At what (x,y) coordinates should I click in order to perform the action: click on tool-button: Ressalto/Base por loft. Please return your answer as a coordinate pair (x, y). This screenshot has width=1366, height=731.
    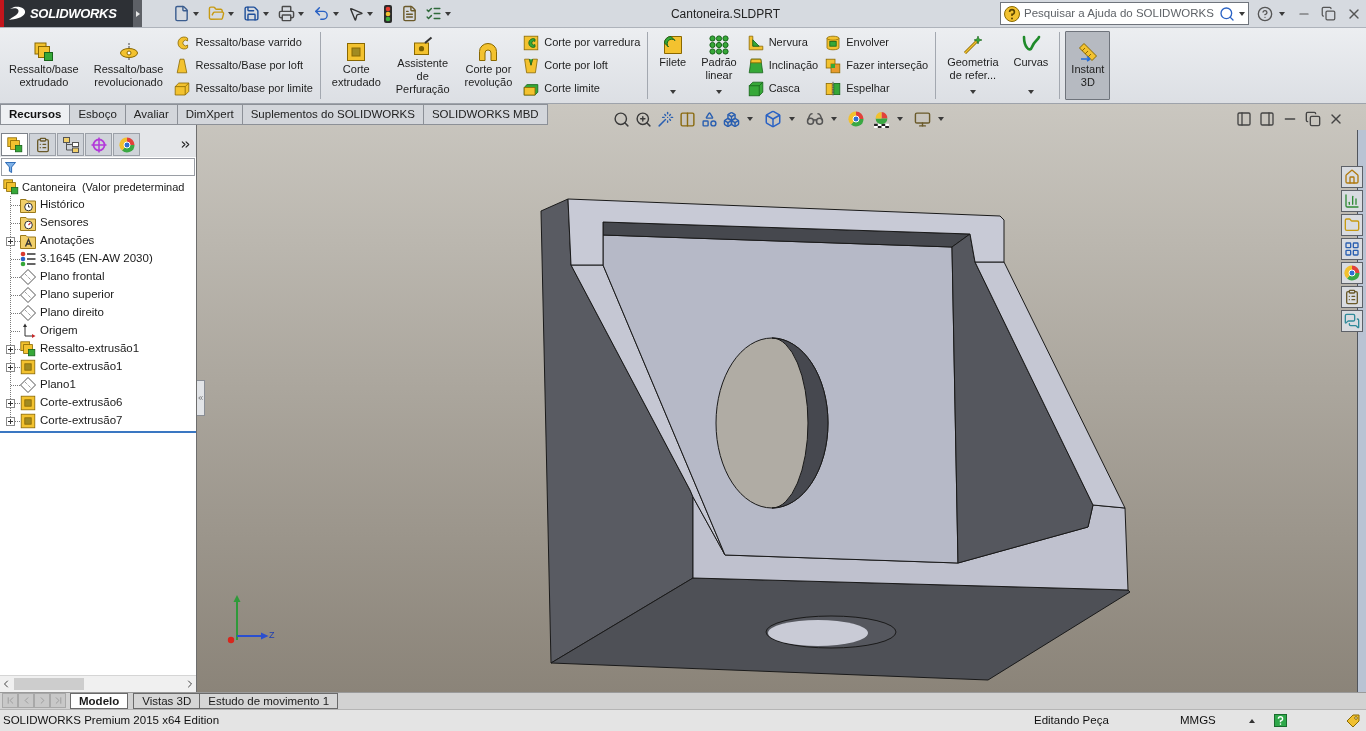
    Looking at the image, I should click on (243, 65).